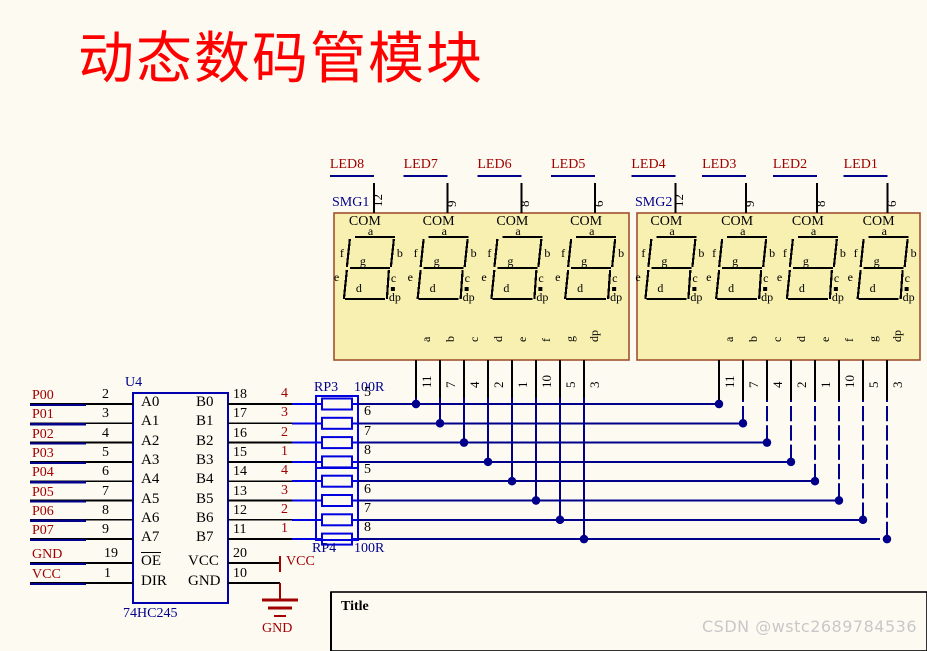  Describe the element at coordinates (43, 511) in the screenshot. I see `net-label-p06: P06` at that location.